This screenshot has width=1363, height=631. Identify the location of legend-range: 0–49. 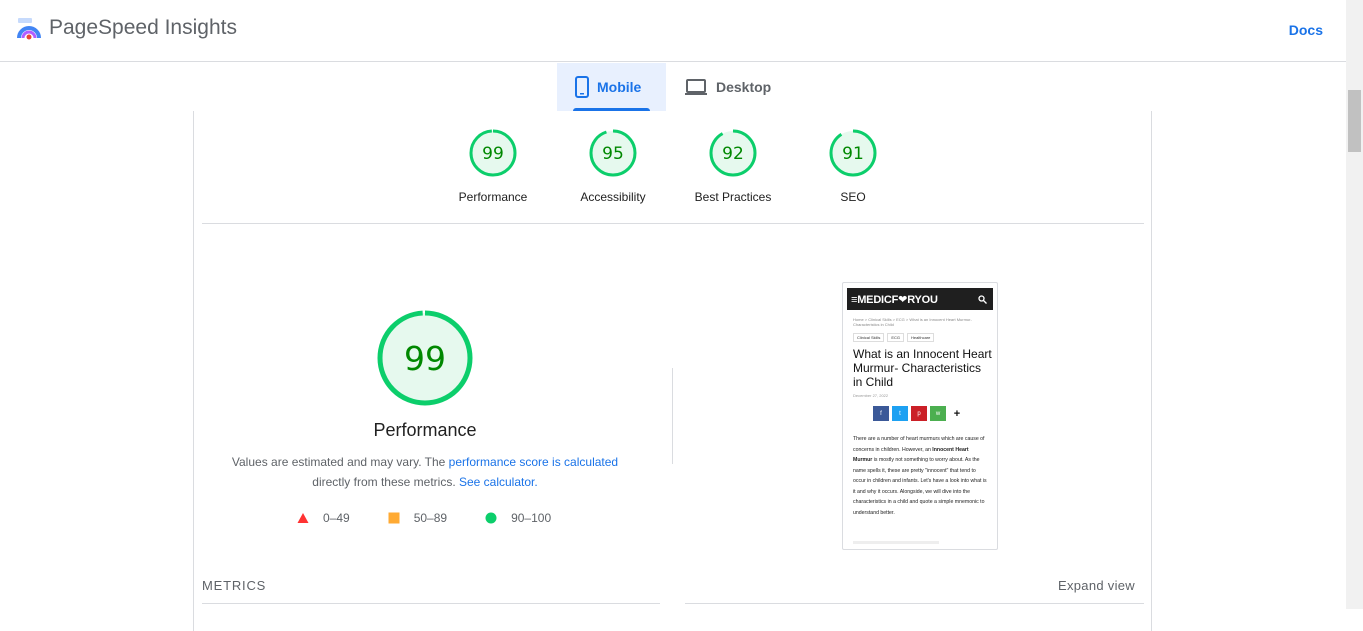
(336, 518).